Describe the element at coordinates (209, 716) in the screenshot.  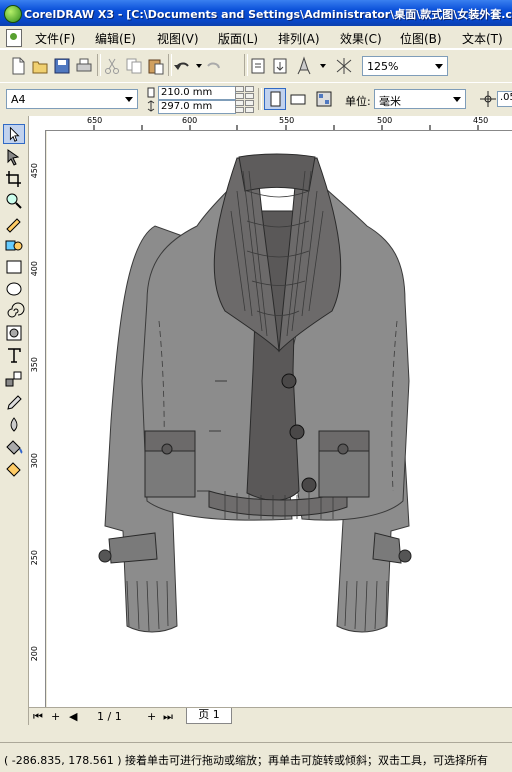
I see `page-tab: 页 1` at that location.